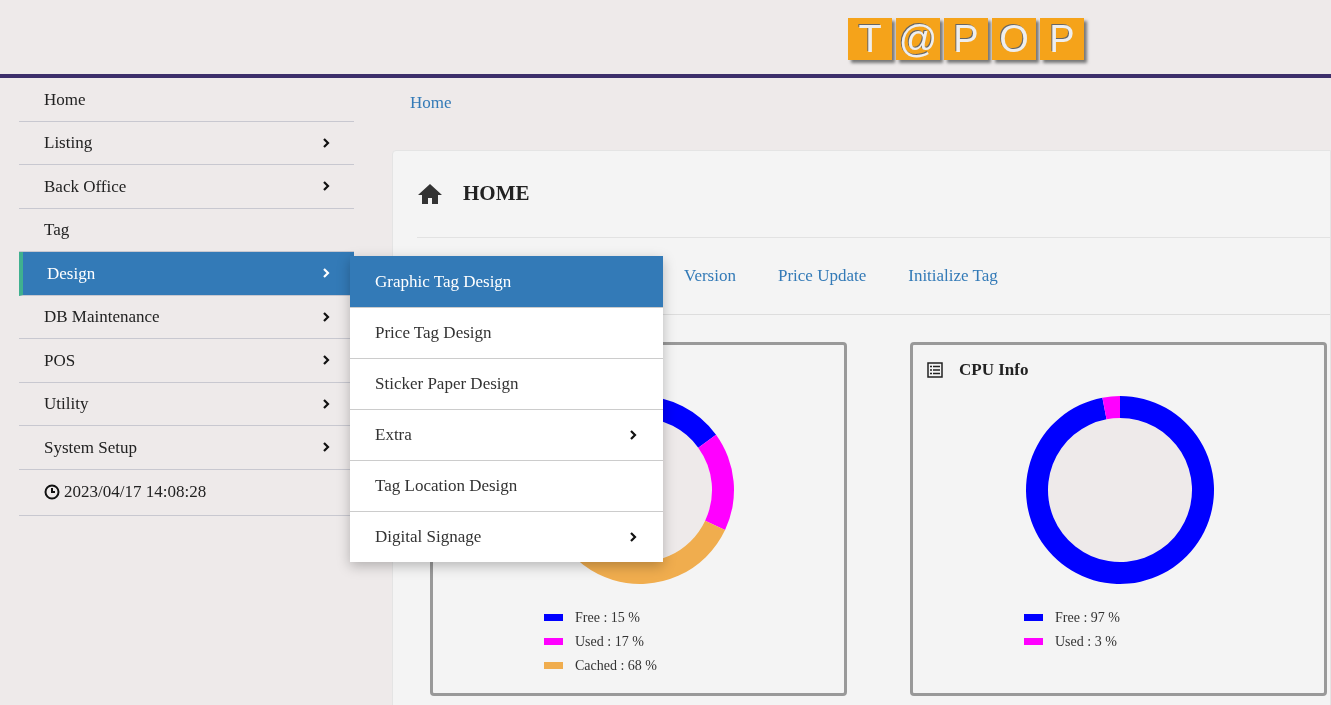 The image size is (1331, 705). I want to click on breadcrumb-link: Home, so click(431, 102).